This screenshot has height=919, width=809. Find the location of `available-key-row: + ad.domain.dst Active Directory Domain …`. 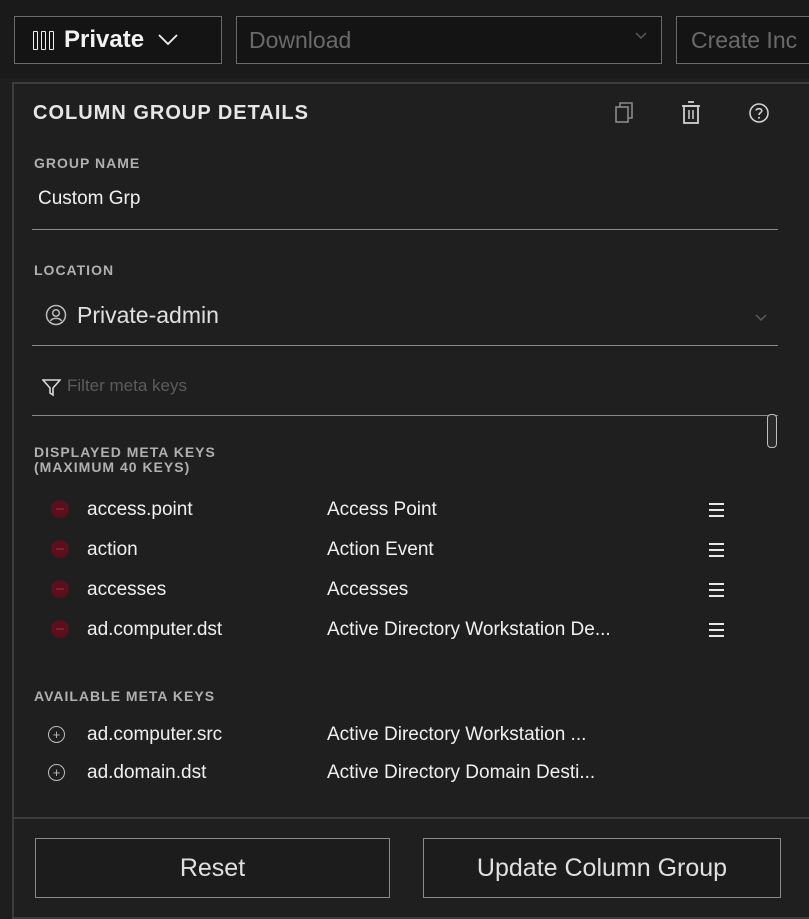

available-key-row: + ad.domain.dst Active Directory Domain … is located at coordinates (404, 777).